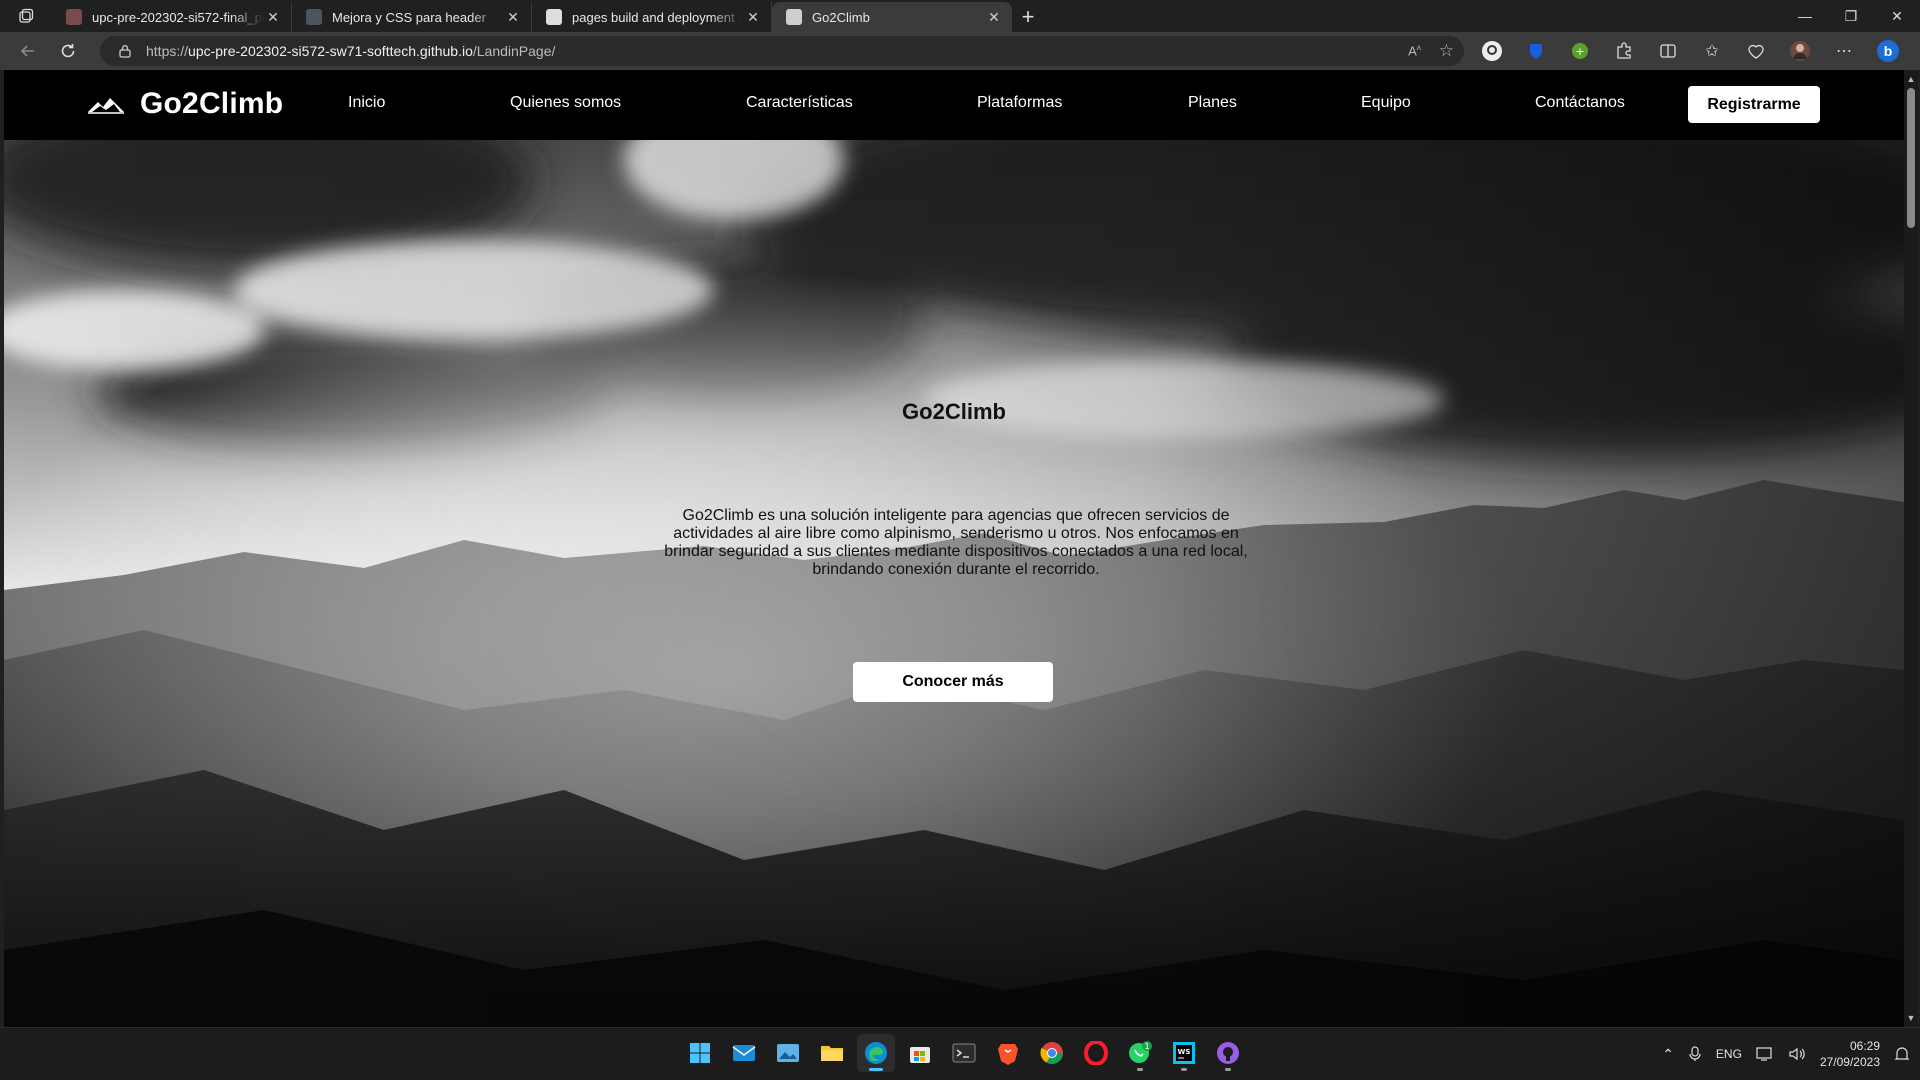  I want to click on copilot-icon: b, so click(1888, 51).